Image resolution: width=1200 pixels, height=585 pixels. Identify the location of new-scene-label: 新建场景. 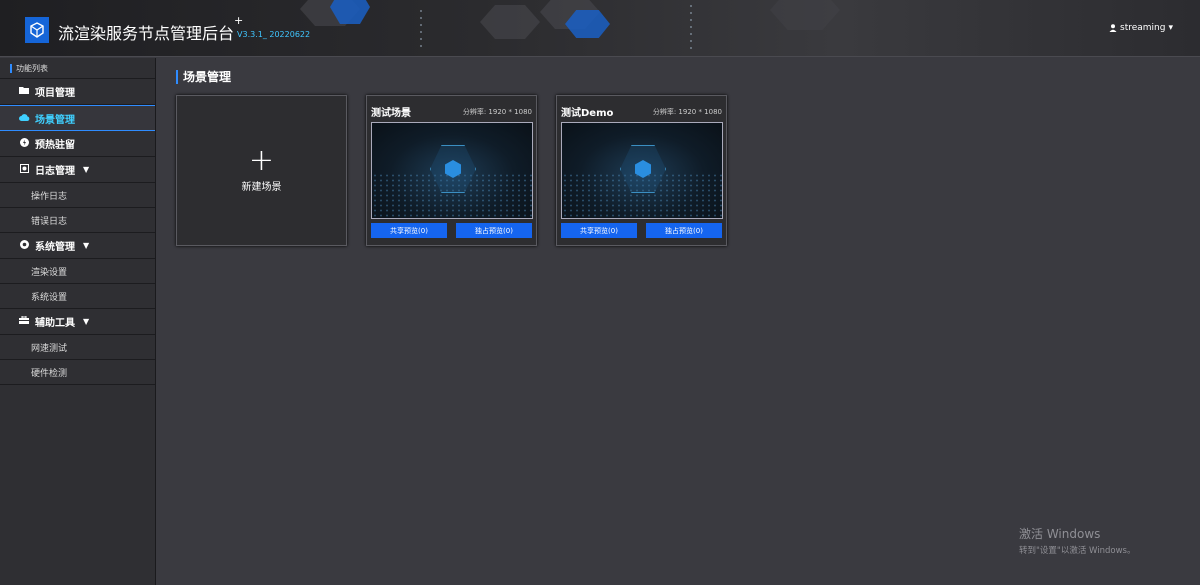
(261, 187).